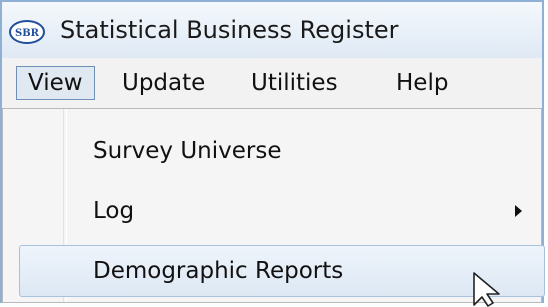  Describe the element at coordinates (218, 271) in the screenshot. I see `menu-item-label: Demographic Reports` at that location.